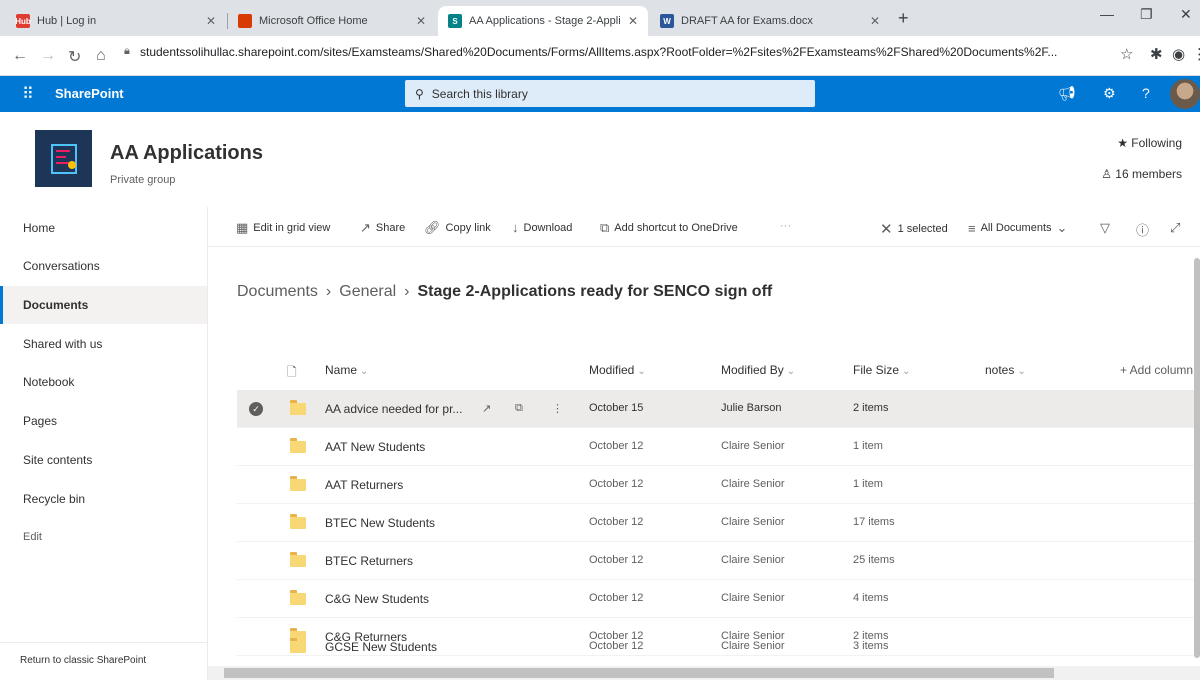 This screenshot has width=1200, height=680. What do you see at coordinates (1146, 93) in the screenshot?
I see `help-icon: ?` at bounding box center [1146, 93].